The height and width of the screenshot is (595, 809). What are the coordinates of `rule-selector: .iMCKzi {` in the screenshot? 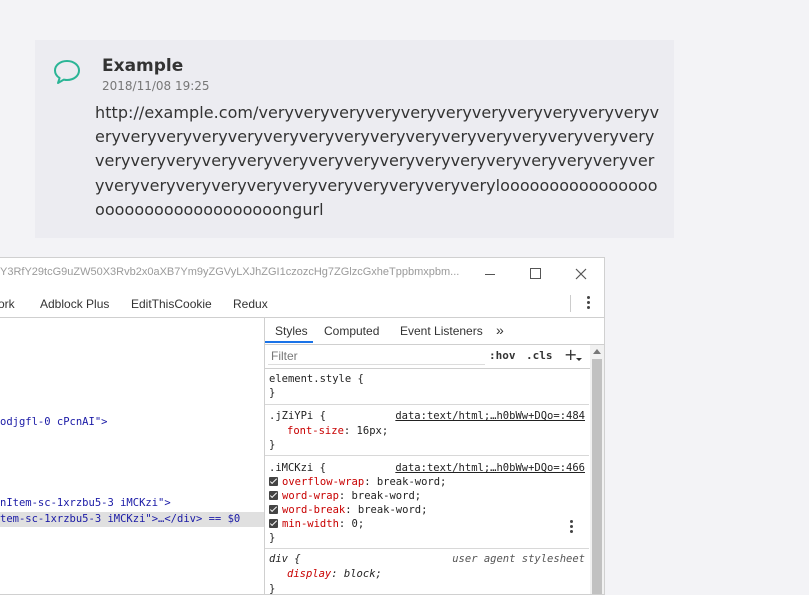 It's located at (297, 468).